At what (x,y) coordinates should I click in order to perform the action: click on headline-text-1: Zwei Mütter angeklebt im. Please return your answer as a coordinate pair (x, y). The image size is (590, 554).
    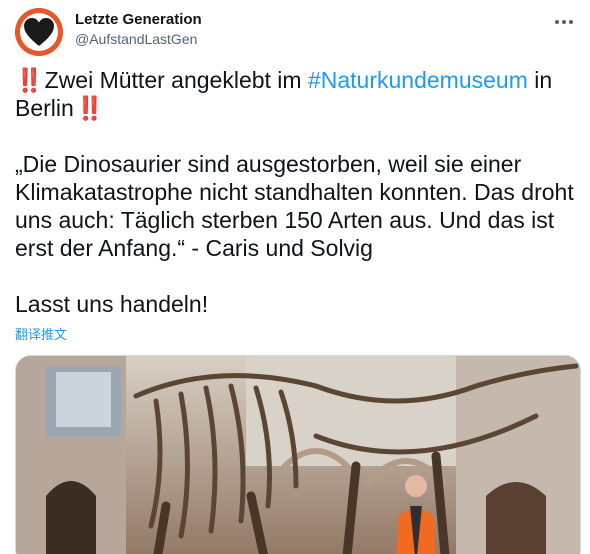
    Looking at the image, I should click on (176, 80).